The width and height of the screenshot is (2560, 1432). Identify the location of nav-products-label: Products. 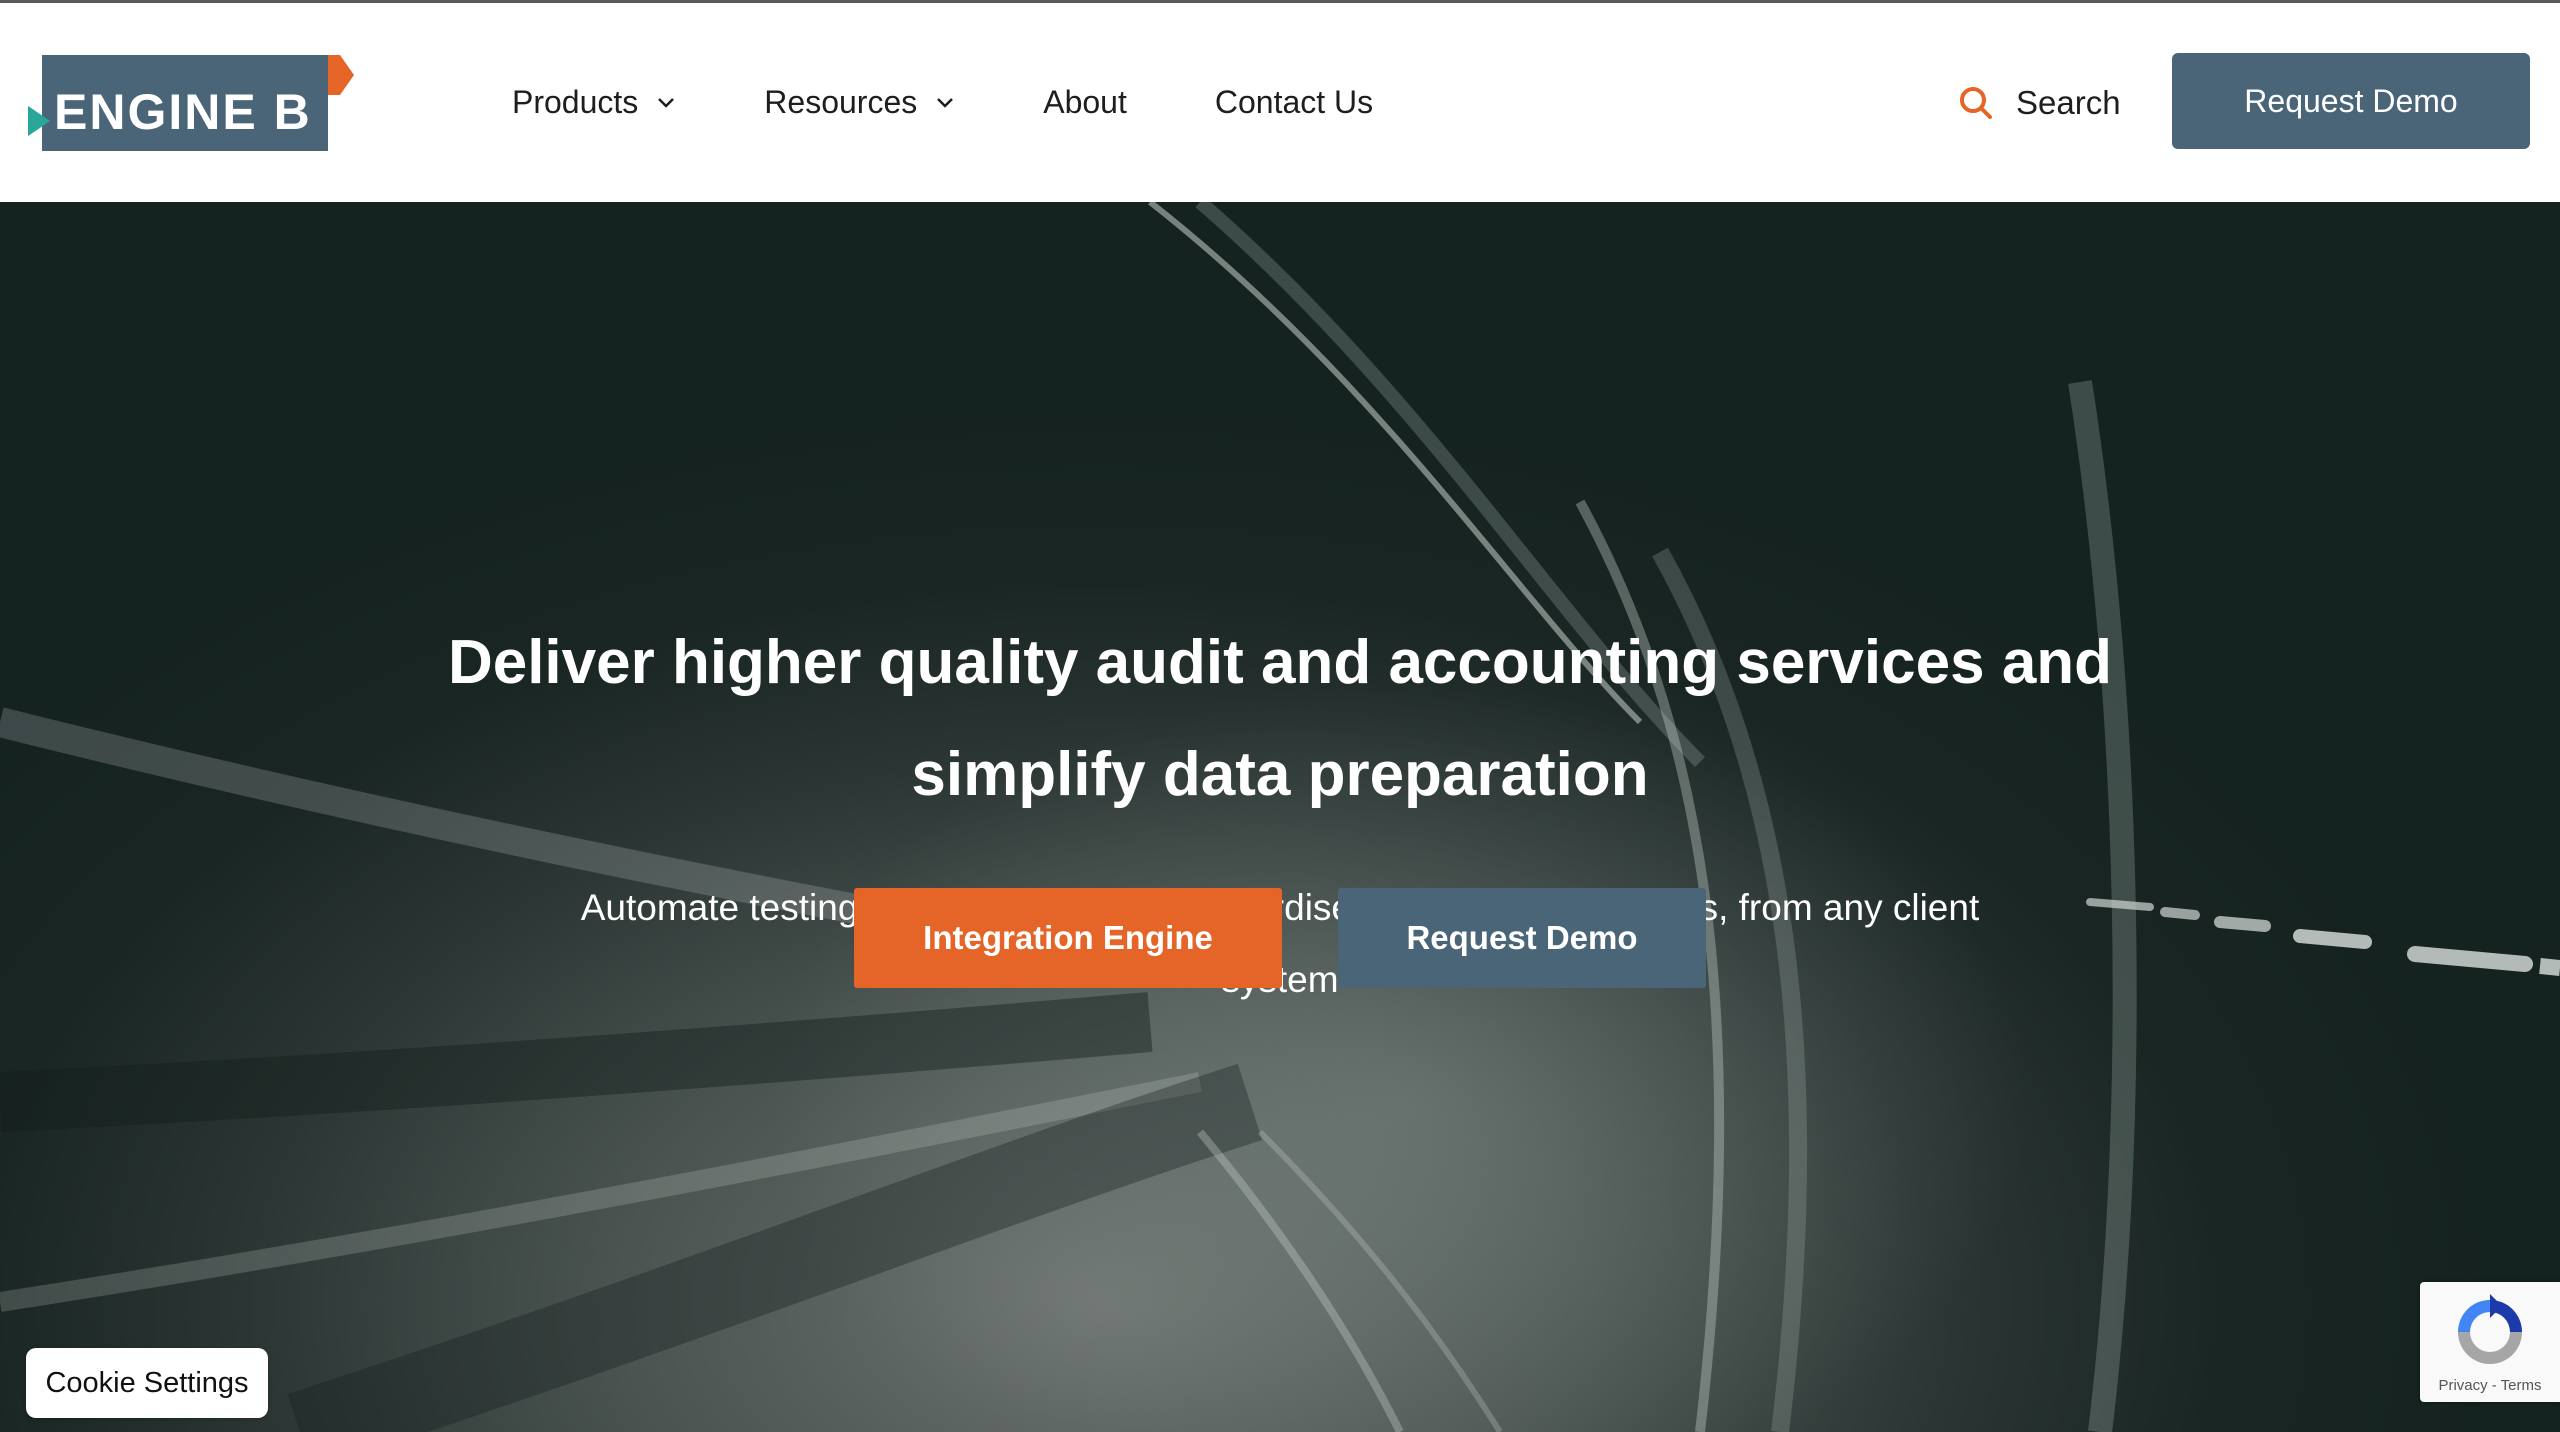
(575, 102).